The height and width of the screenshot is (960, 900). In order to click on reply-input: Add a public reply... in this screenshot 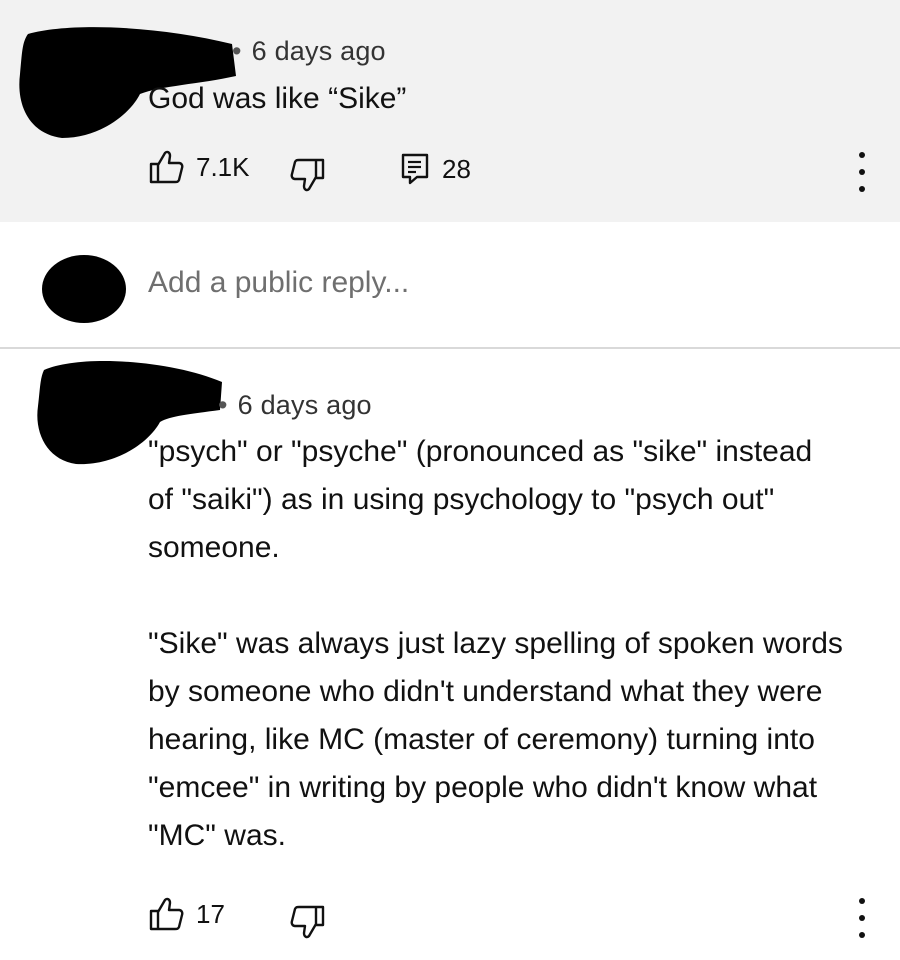, I will do `click(278, 283)`.